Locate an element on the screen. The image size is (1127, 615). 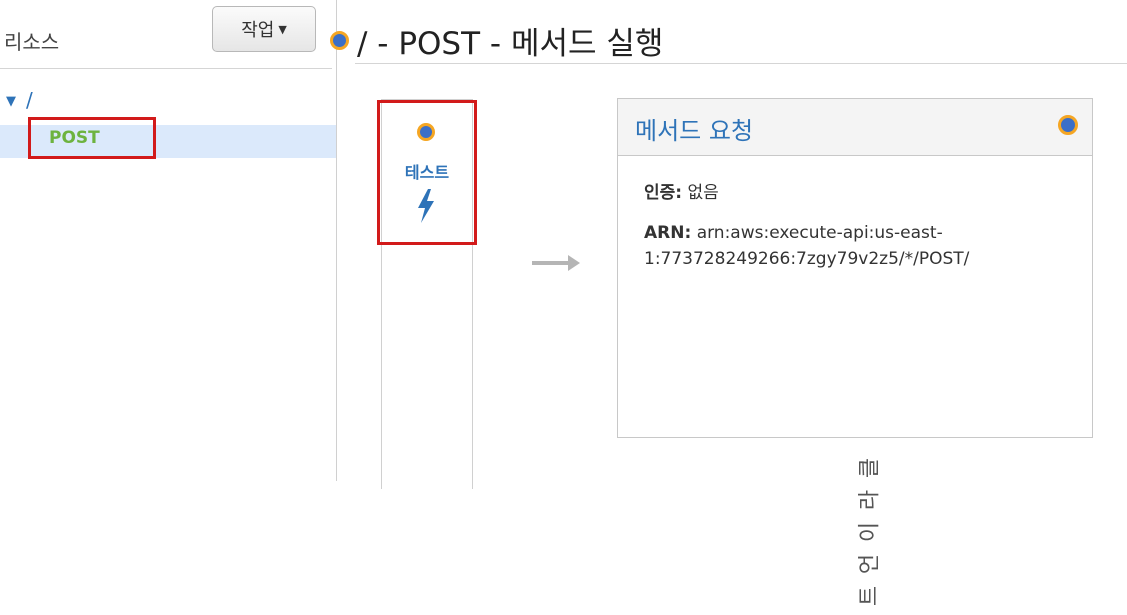
auth-line: 인증: 없음 is located at coordinates (681, 190).